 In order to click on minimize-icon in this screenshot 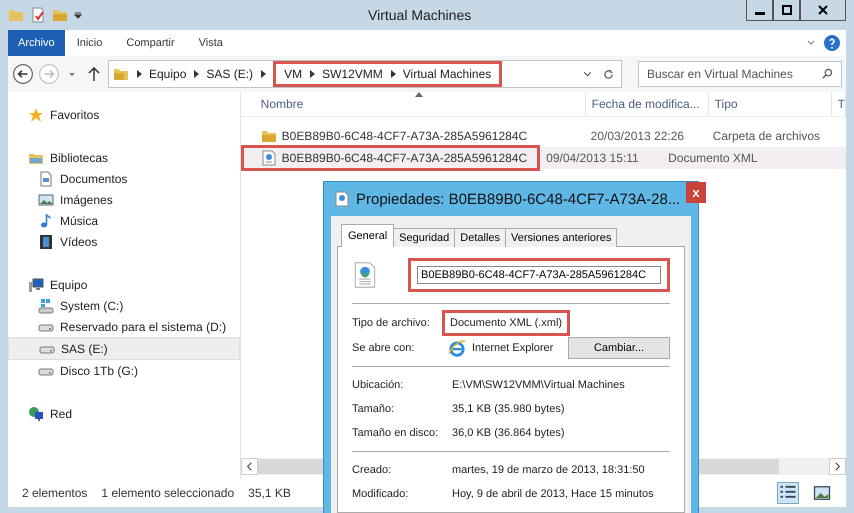, I will do `click(759, 13)`.